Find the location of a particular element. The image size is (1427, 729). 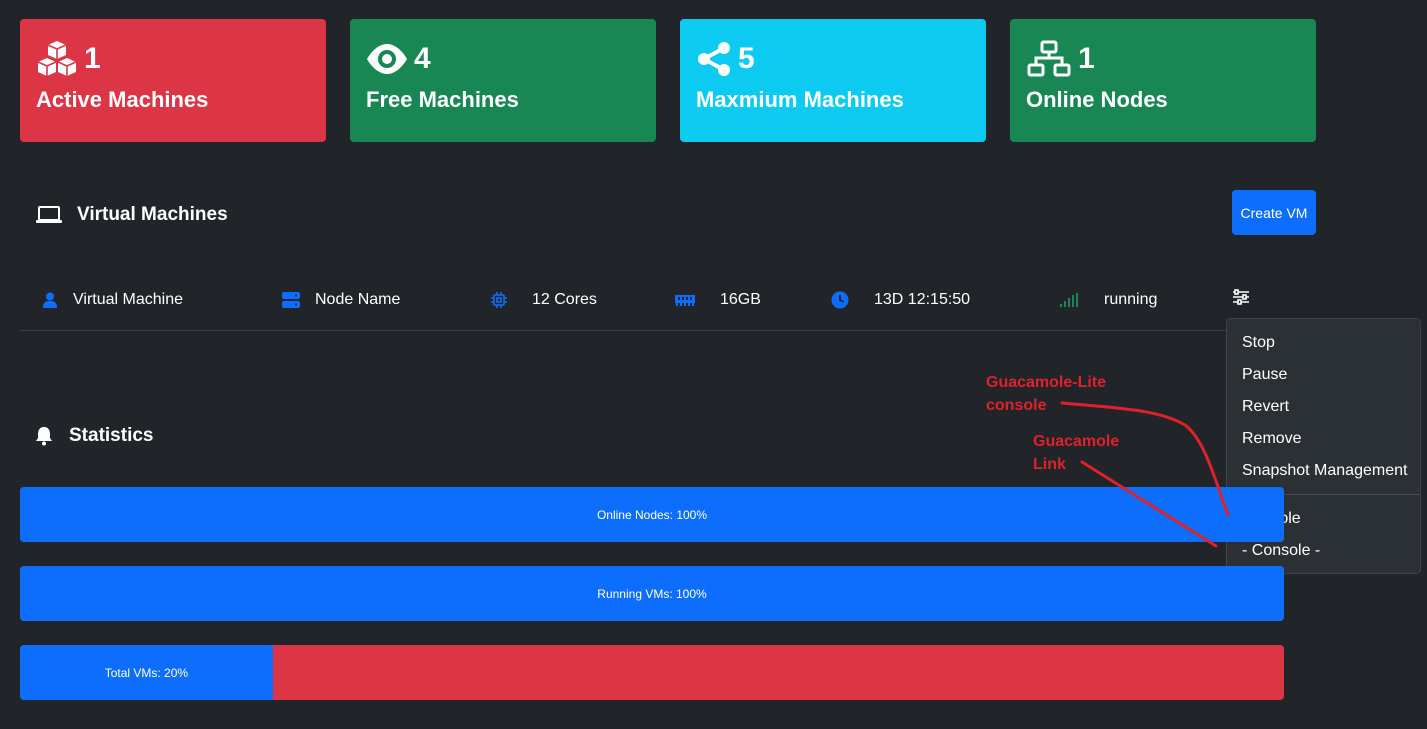

card-active-machines: 1 Active Machines is located at coordinates (173, 80).